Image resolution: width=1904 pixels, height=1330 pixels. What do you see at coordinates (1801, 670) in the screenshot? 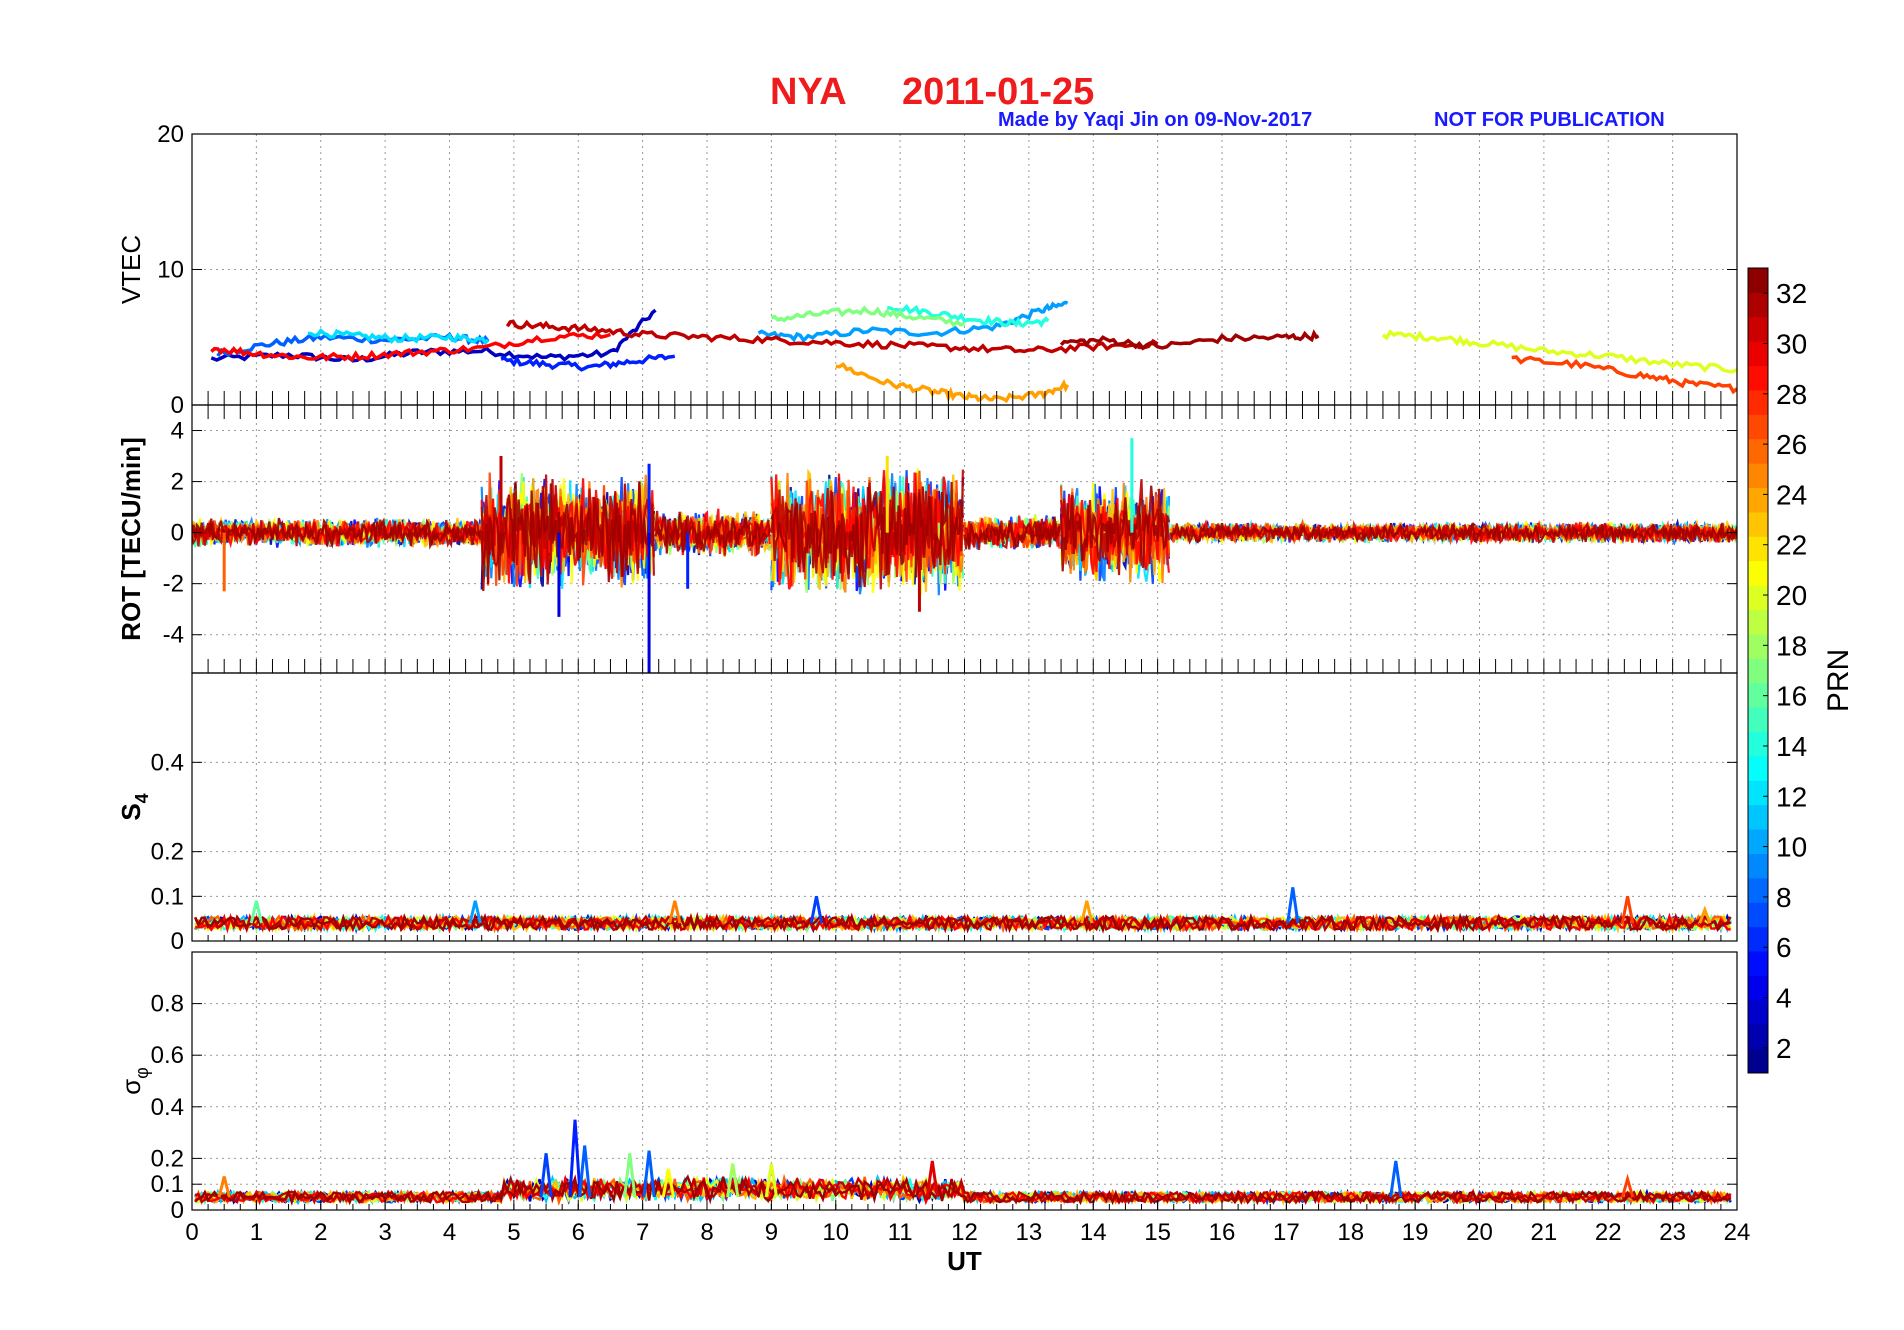
I see `colorbar: 2468101214161820222426283032PRN` at bounding box center [1801, 670].